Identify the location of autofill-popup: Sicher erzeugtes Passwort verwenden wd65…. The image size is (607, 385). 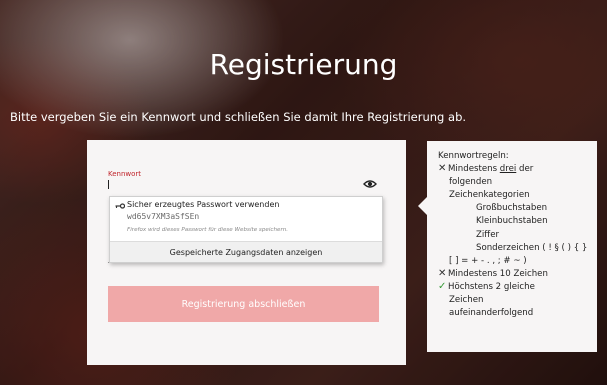
(246, 229).